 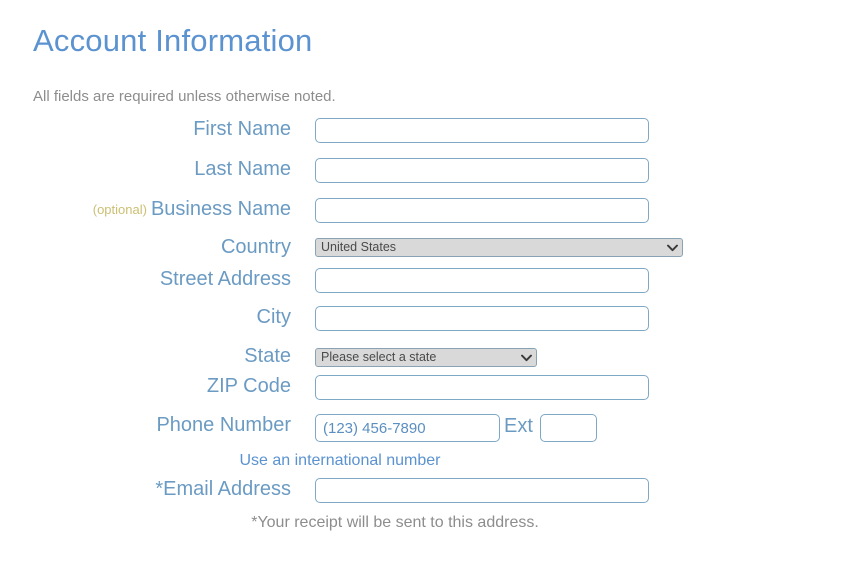 I want to click on state-select-value: Please select a state, so click(x=379, y=357).